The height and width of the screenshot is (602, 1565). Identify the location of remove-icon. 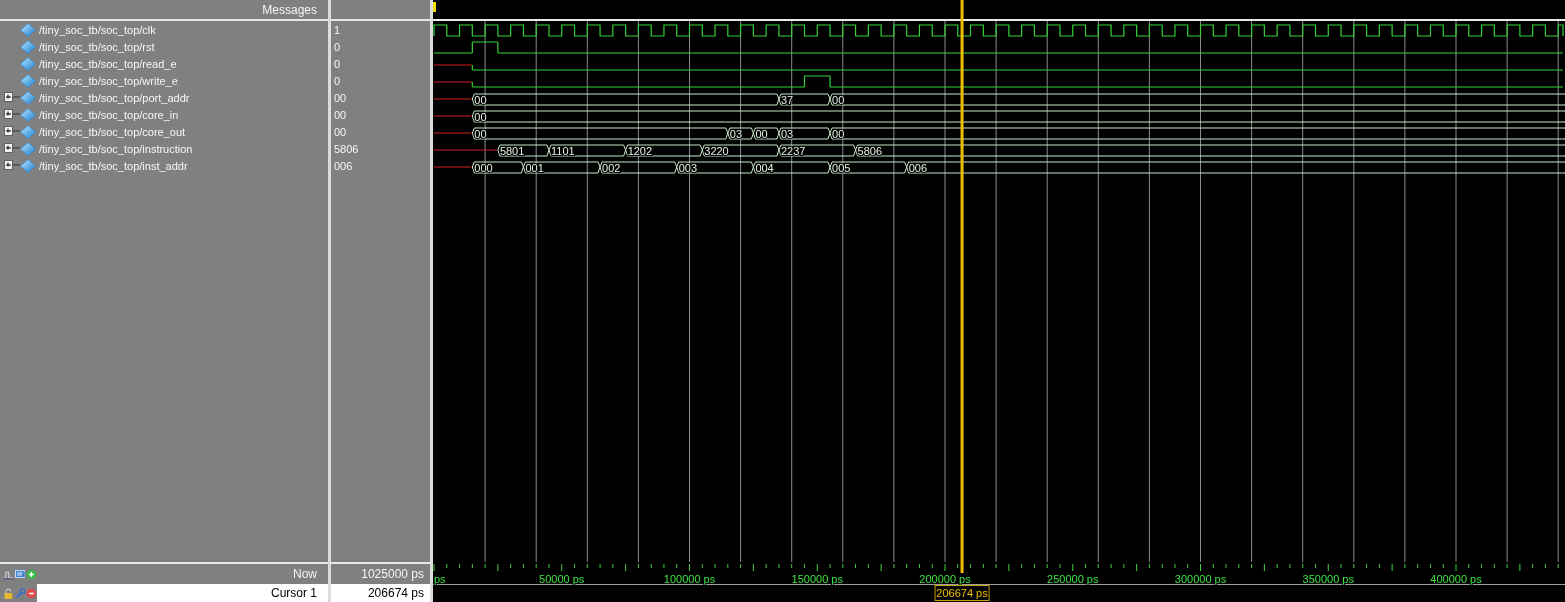
(31, 593).